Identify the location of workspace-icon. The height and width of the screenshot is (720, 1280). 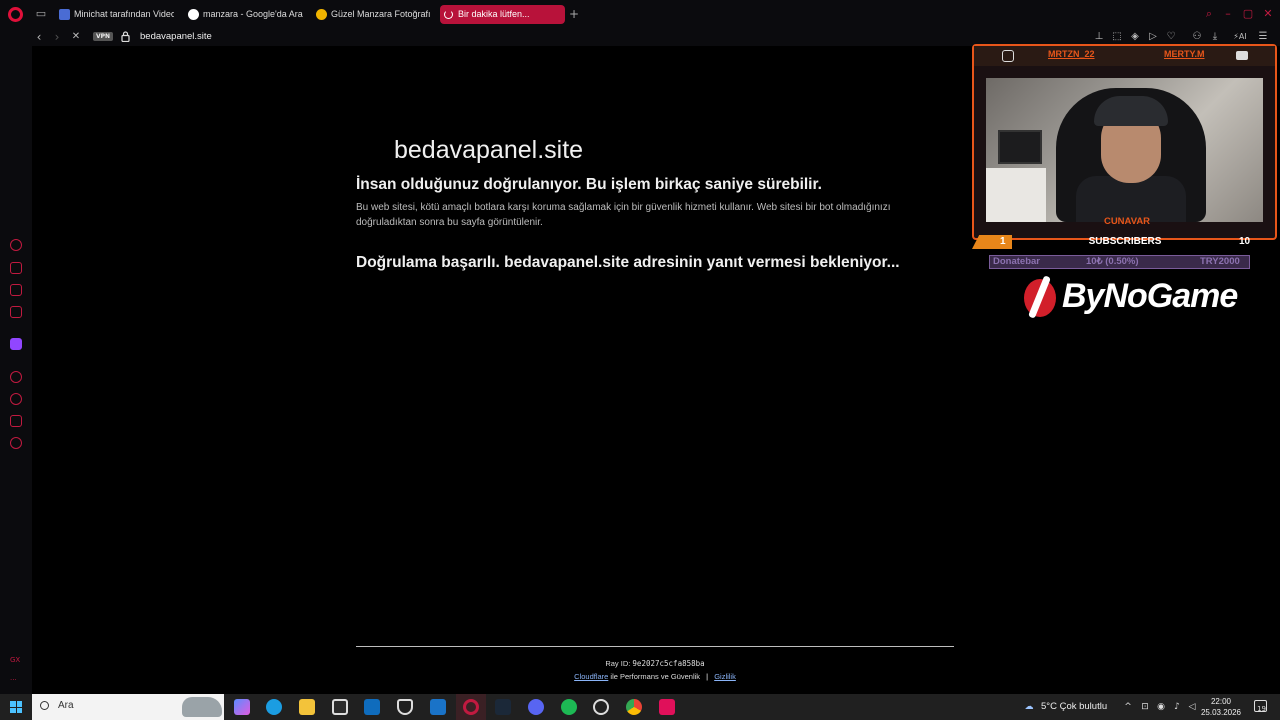
(16, 312).